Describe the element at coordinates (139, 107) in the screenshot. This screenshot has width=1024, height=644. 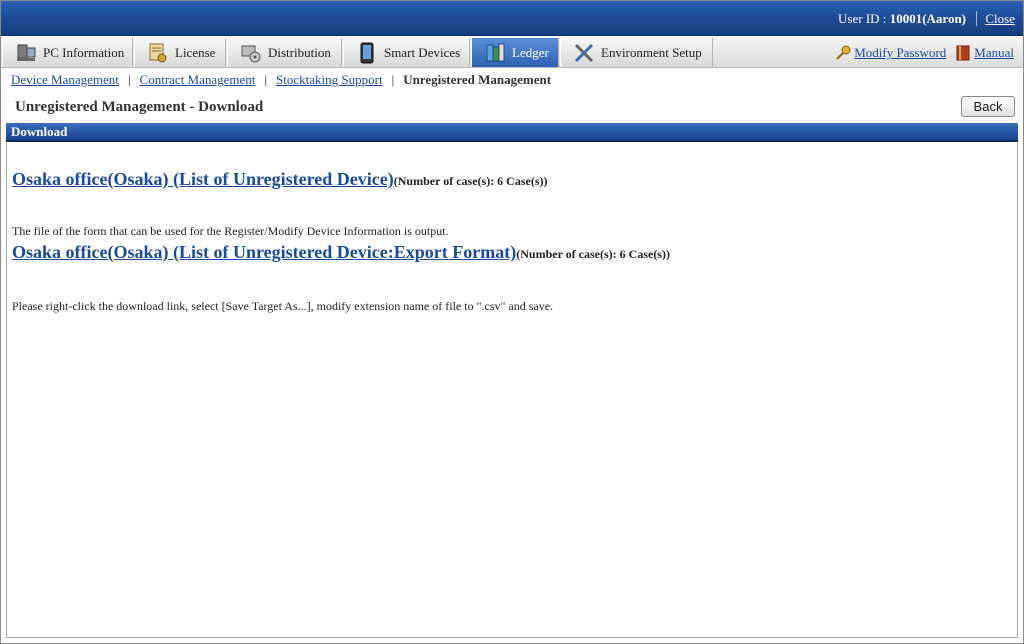
I see `page-title: Unregistered Management - Download` at that location.